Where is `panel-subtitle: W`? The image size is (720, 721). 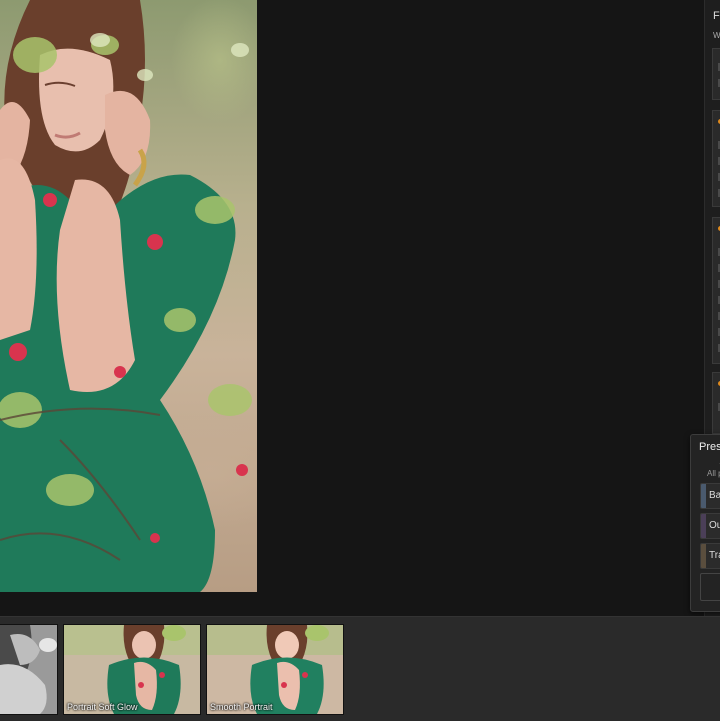 panel-subtitle: W is located at coordinates (716, 35).